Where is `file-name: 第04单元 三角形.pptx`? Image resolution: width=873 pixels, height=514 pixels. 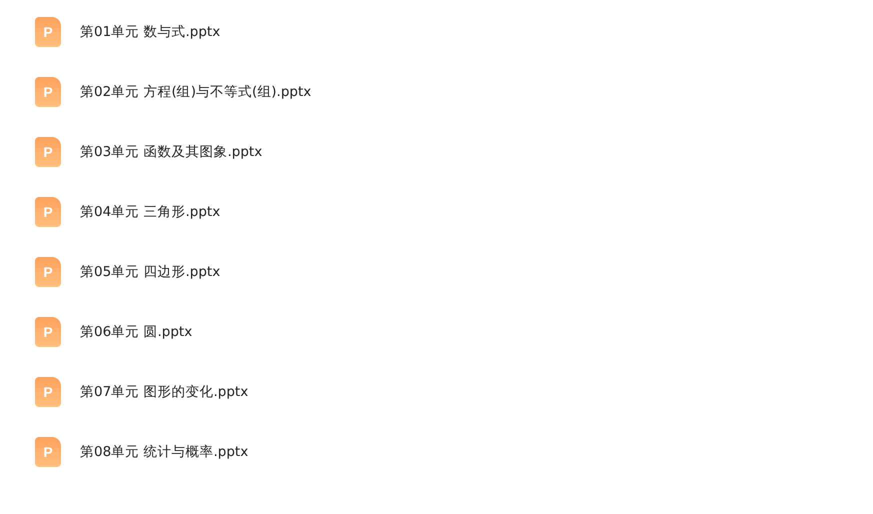 file-name: 第04单元 三角形.pptx is located at coordinates (150, 212).